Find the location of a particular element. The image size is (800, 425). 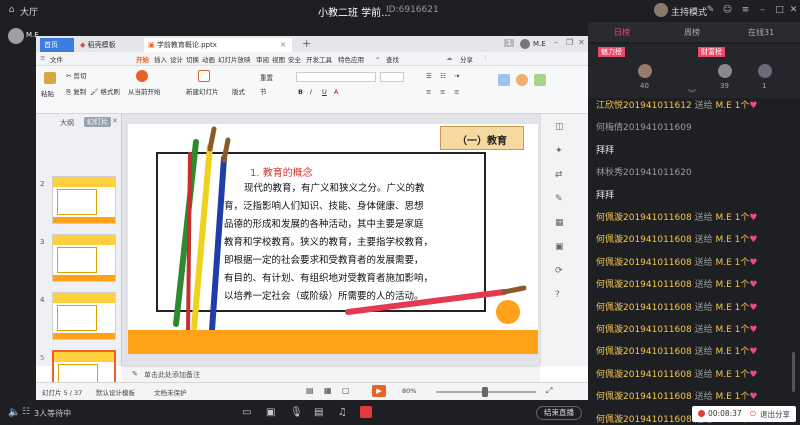

menu-insert: 插入 is located at coordinates (160, 59).